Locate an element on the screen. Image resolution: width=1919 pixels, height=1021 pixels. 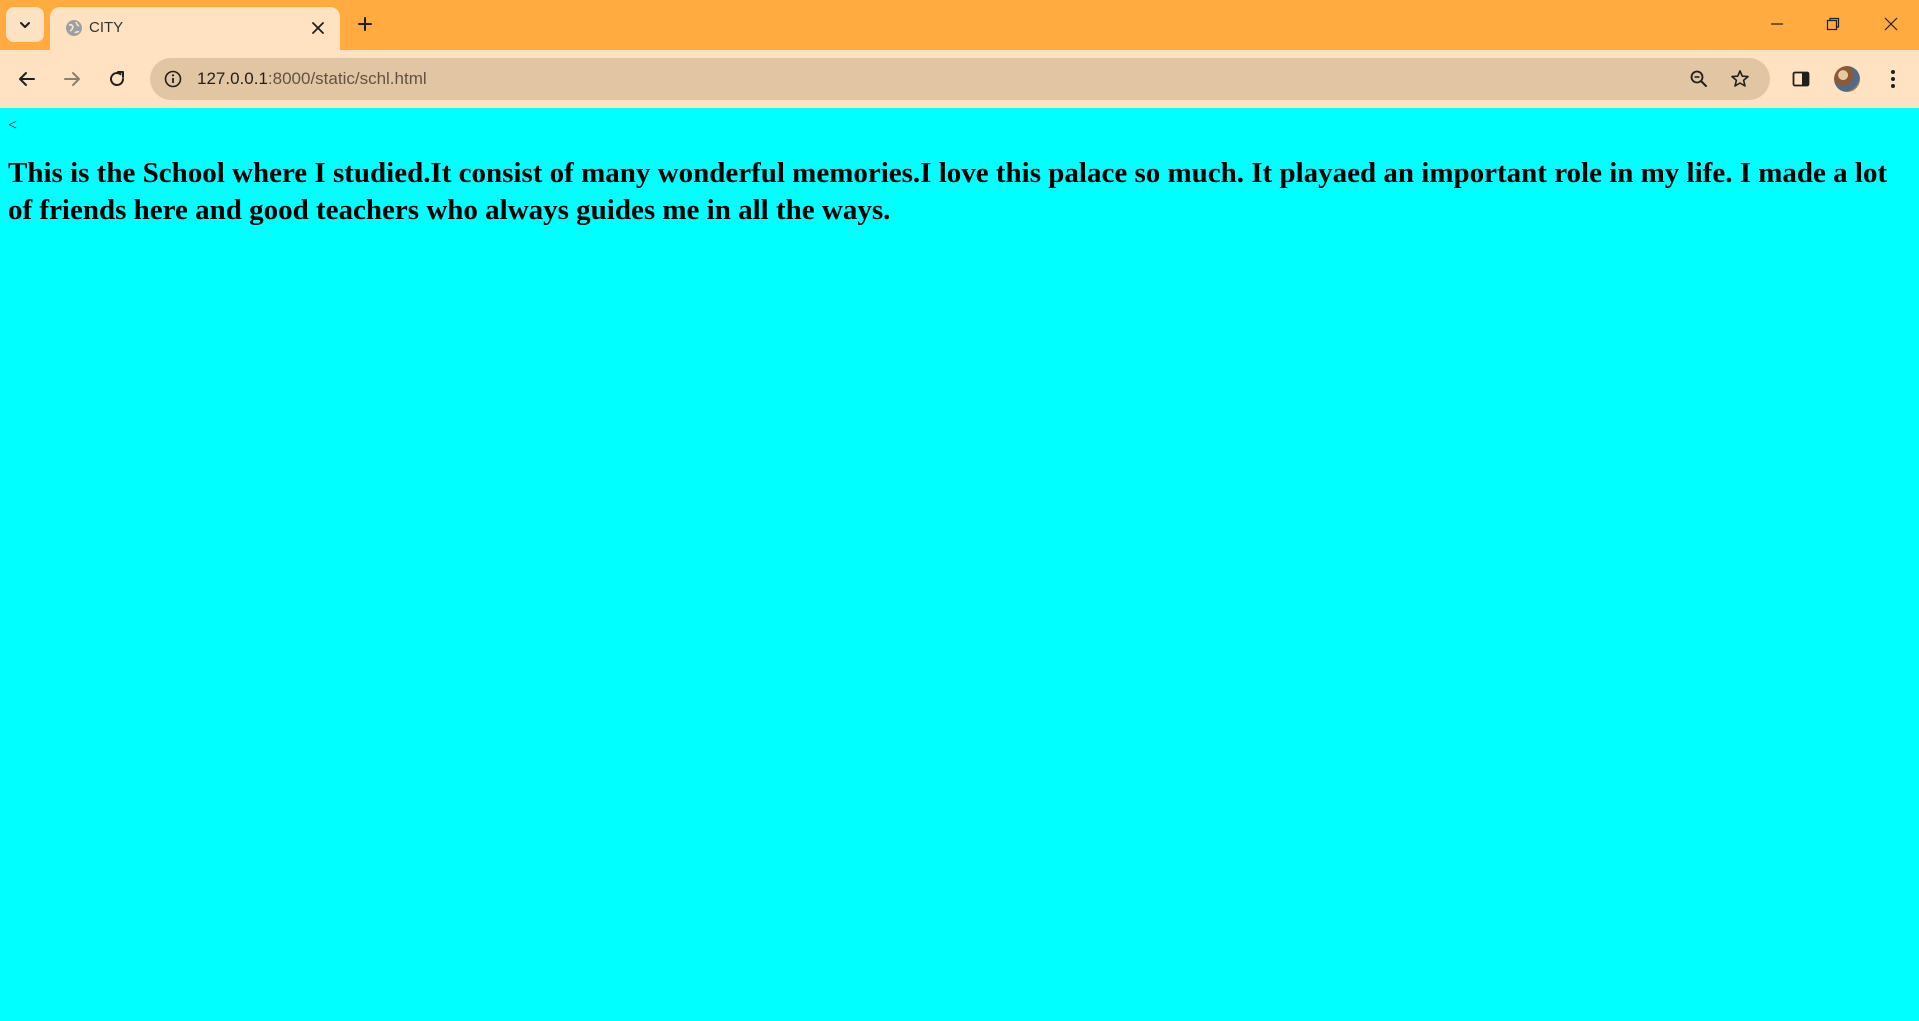
site-info-button is located at coordinates (173, 79).